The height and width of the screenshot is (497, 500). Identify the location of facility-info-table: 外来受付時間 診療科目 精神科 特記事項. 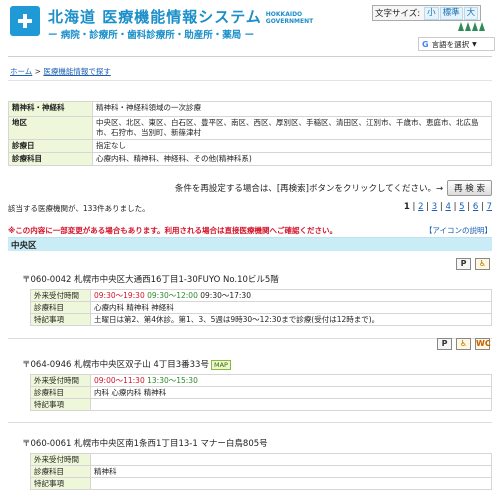
(261, 471).